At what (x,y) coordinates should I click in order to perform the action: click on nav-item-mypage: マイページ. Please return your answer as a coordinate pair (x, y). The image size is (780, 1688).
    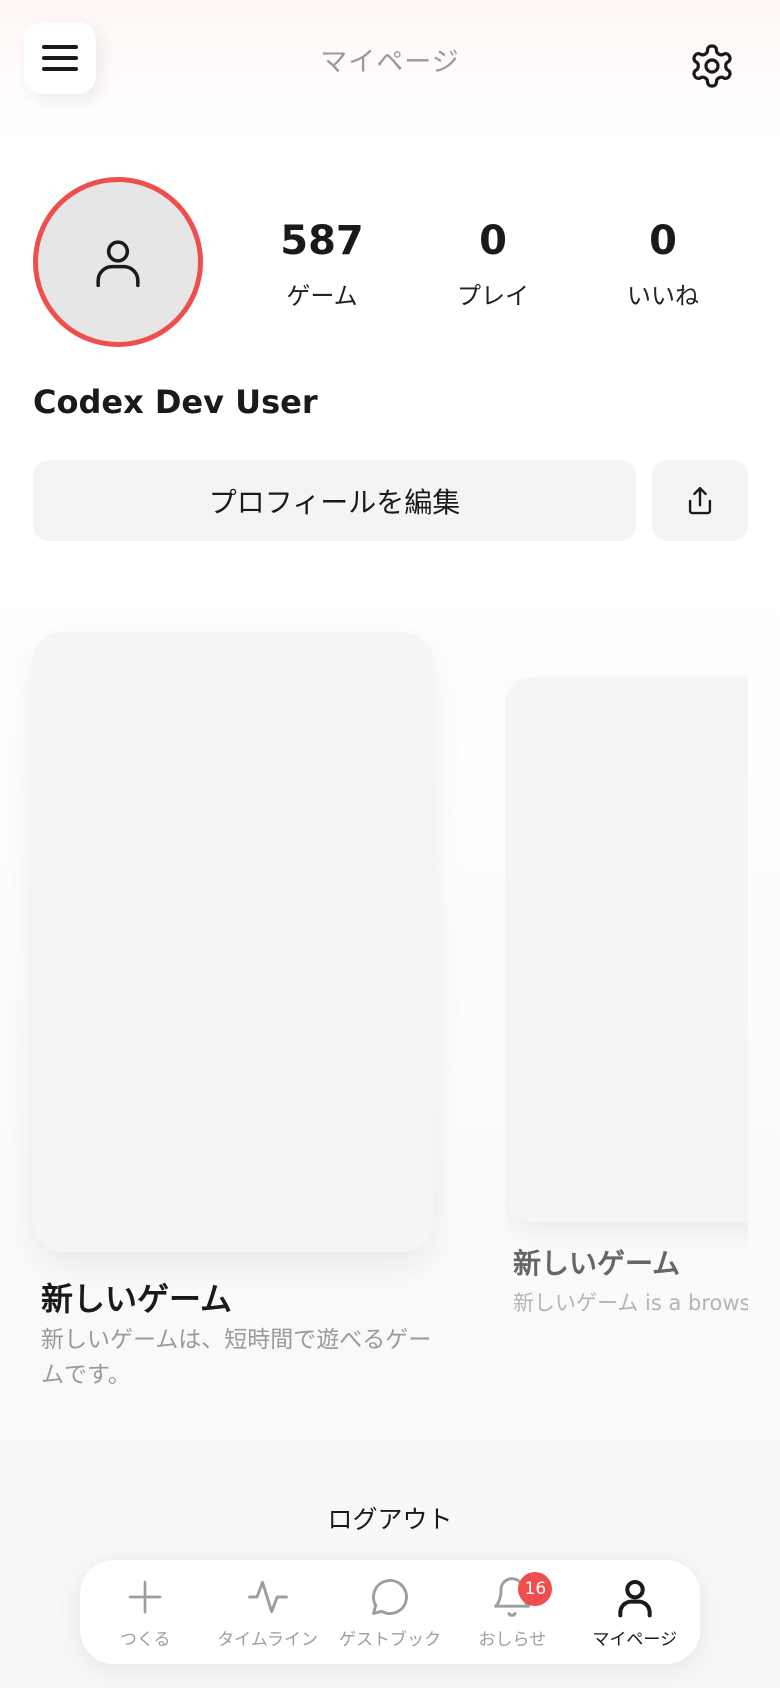
    Looking at the image, I should click on (635, 1612).